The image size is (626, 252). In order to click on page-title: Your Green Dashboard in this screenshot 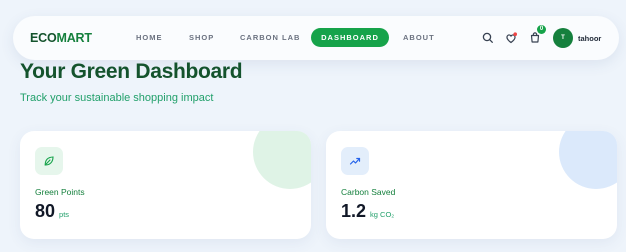, I will do `click(131, 71)`.